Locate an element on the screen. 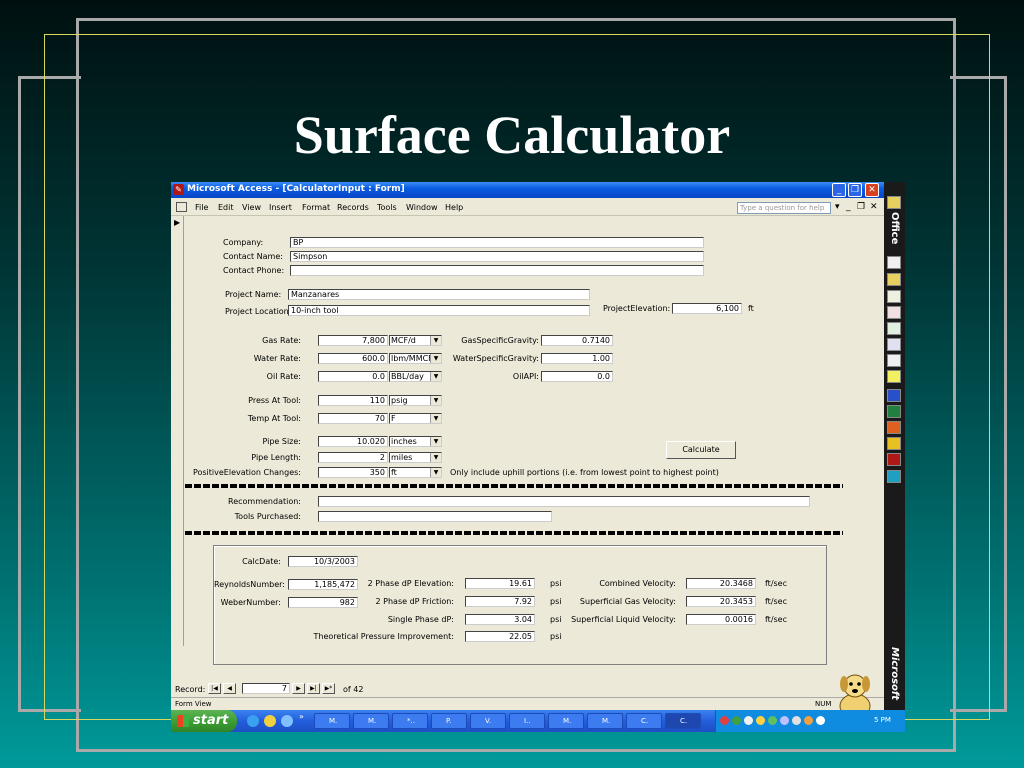 Image resolution: width=1024 pixels, height=768 pixels. positive-elevation-unit-select: ft ▼ is located at coordinates (415, 472).